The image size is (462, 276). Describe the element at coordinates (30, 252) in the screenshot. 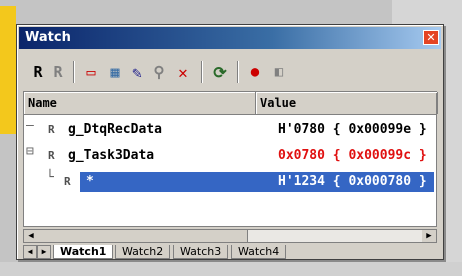

I see `tab-prev-icon: ◀` at that location.